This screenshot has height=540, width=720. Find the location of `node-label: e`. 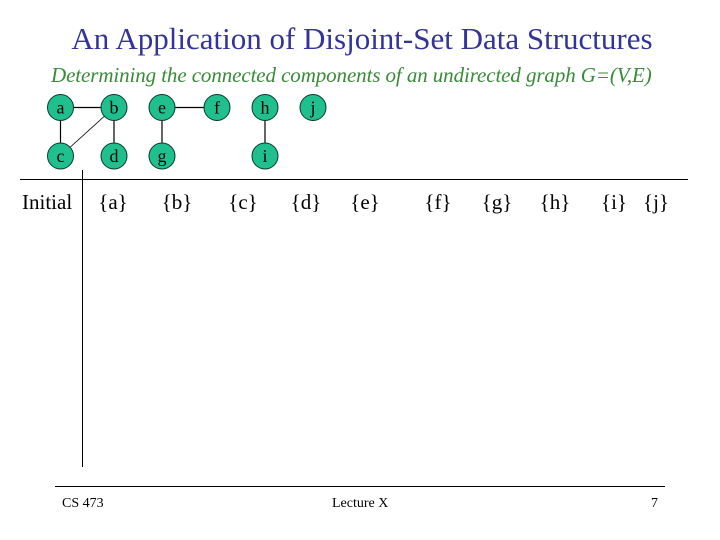

node-label: e is located at coordinates (162, 108).